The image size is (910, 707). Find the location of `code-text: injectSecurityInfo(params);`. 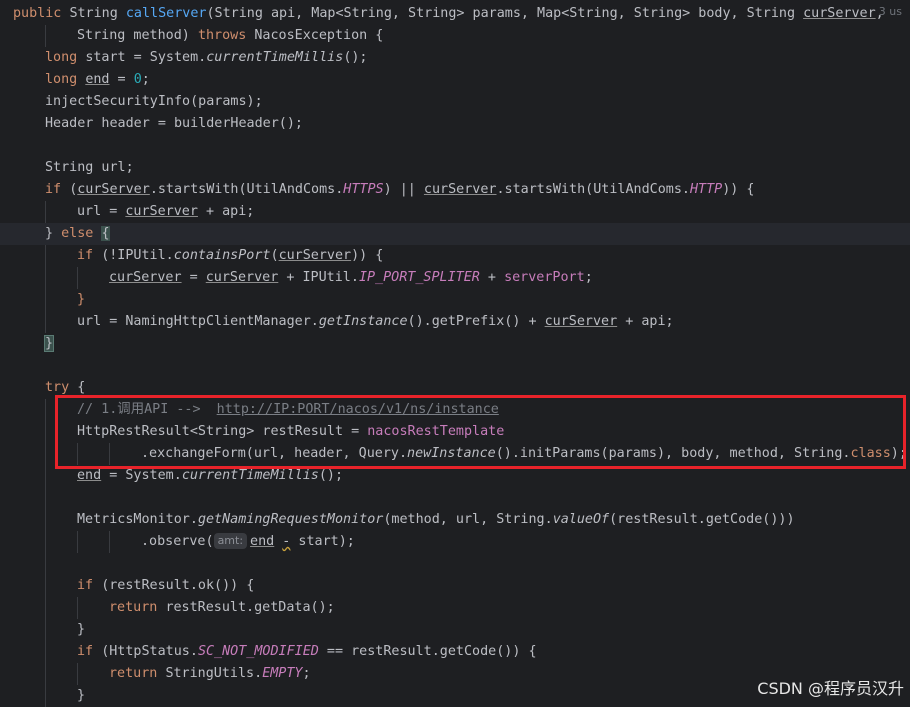

code-text: injectSecurityInfo(params); is located at coordinates (154, 102).